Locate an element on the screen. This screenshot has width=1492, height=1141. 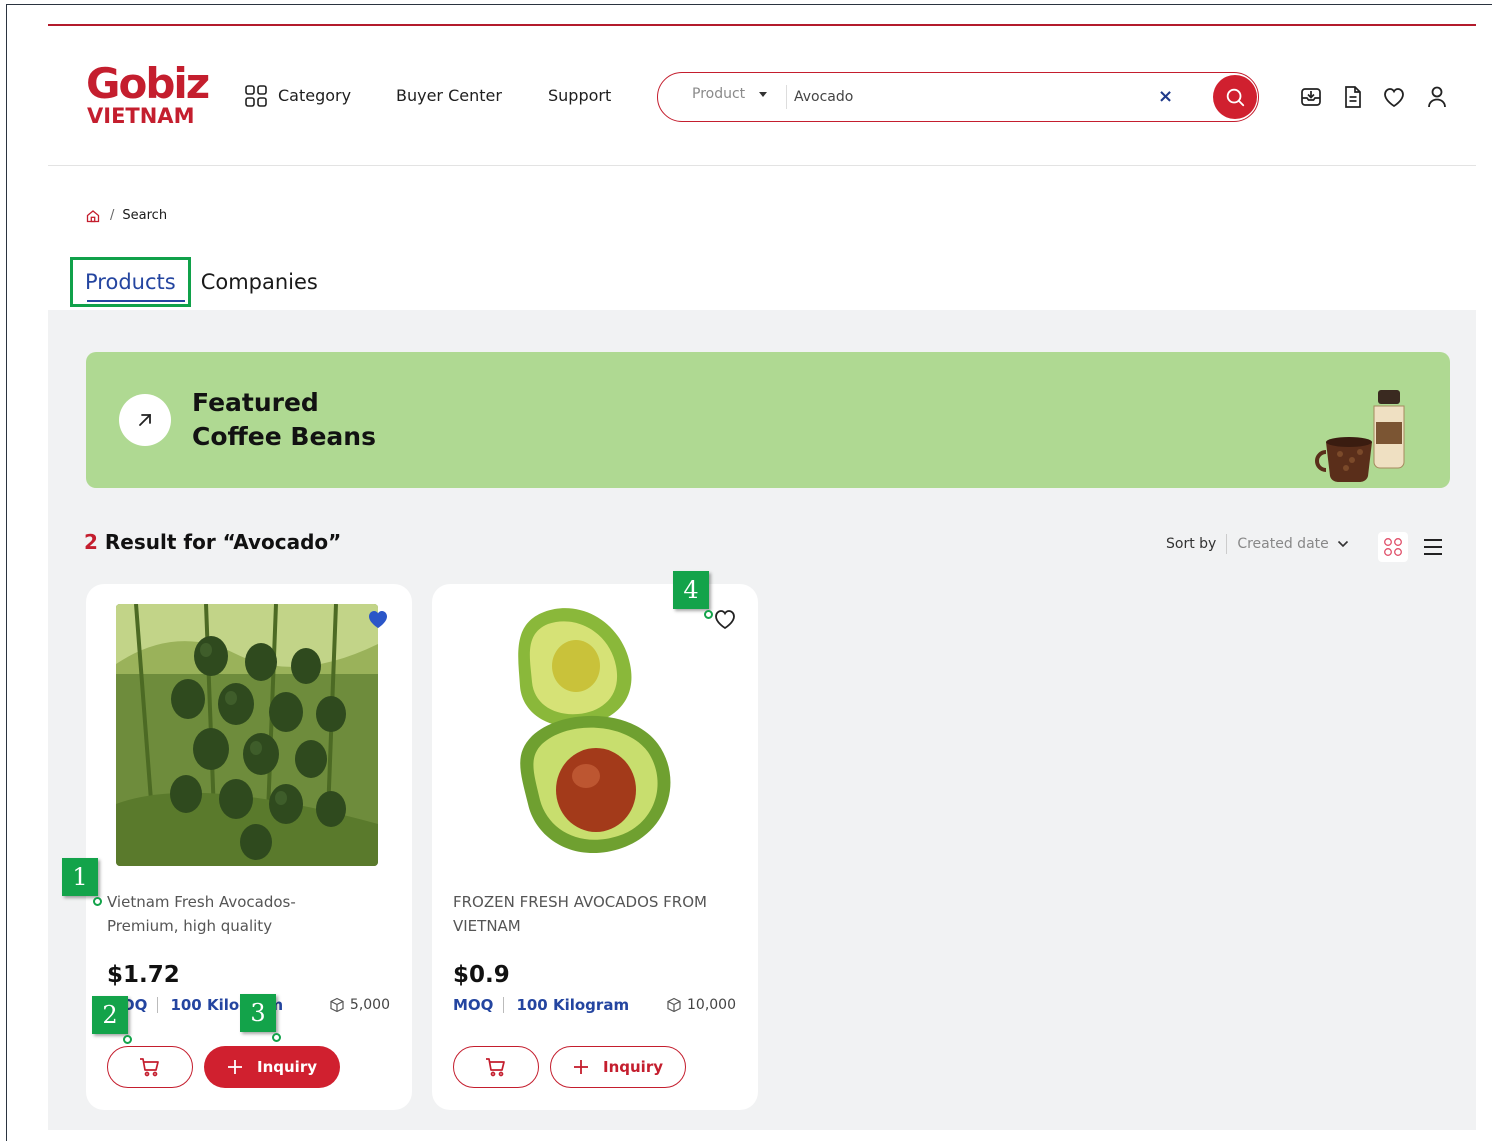
download-inbox-button is located at coordinates (1311, 97).